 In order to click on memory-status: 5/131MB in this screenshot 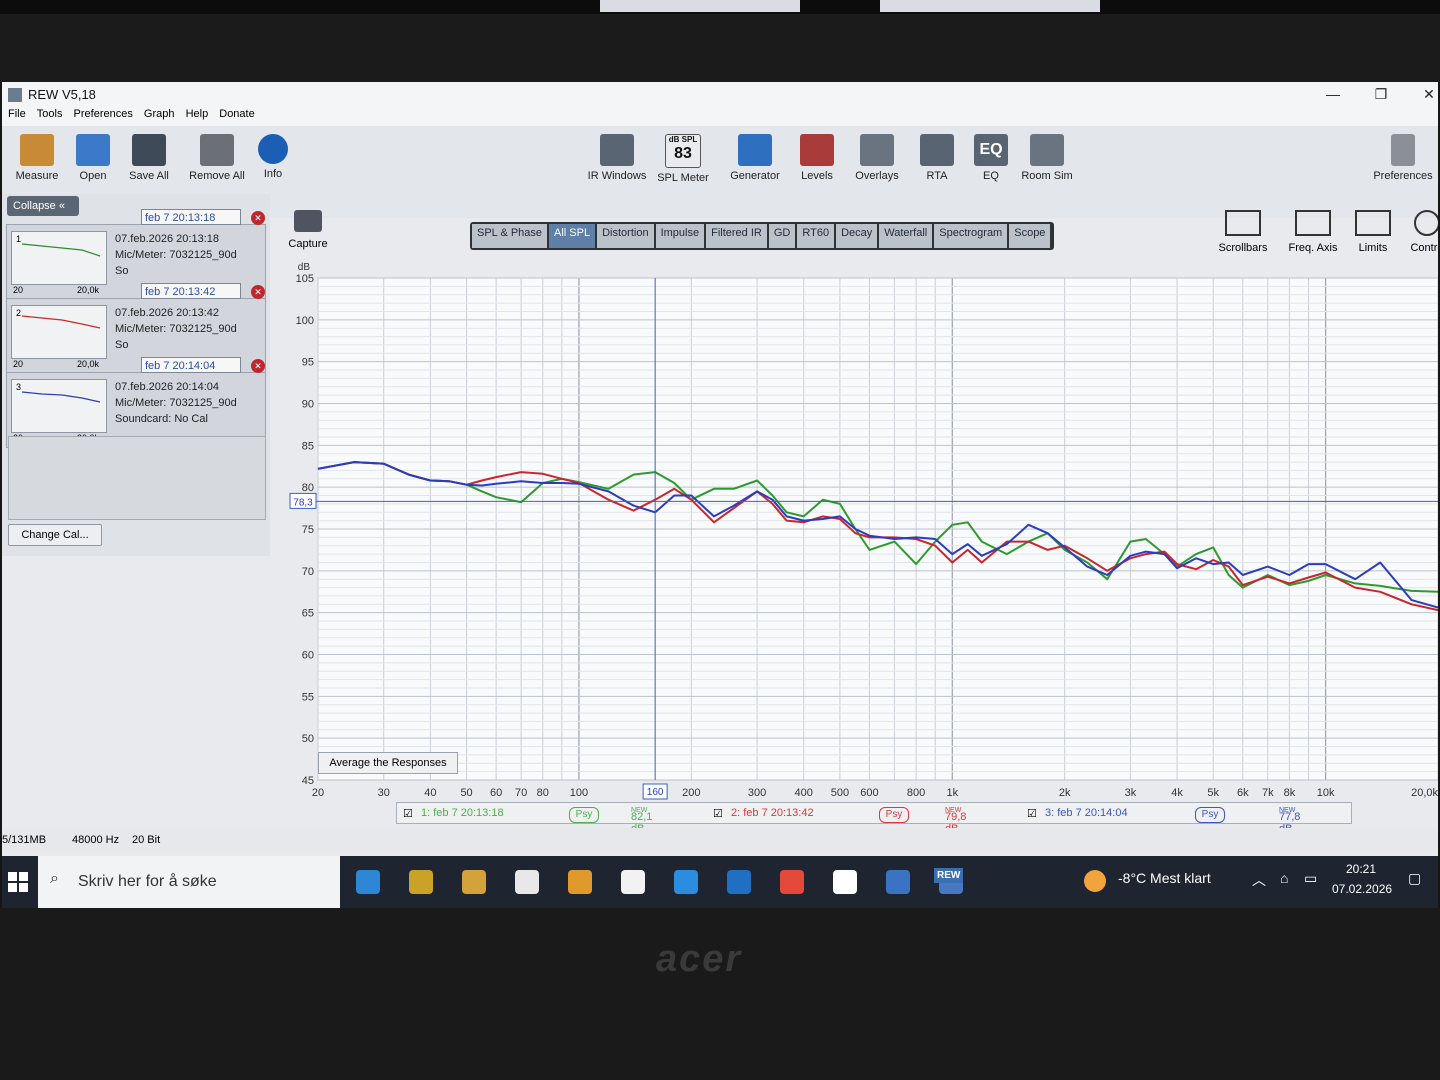, I will do `click(24, 840)`.